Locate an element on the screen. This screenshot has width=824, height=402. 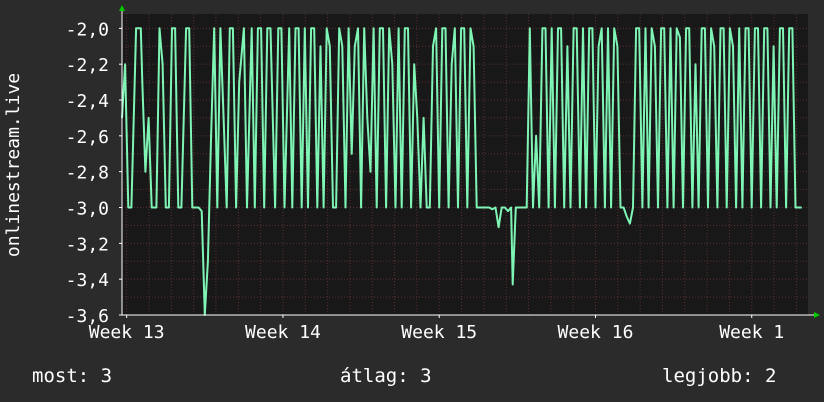
x-tick-label: Week 14 is located at coordinates (283, 332).